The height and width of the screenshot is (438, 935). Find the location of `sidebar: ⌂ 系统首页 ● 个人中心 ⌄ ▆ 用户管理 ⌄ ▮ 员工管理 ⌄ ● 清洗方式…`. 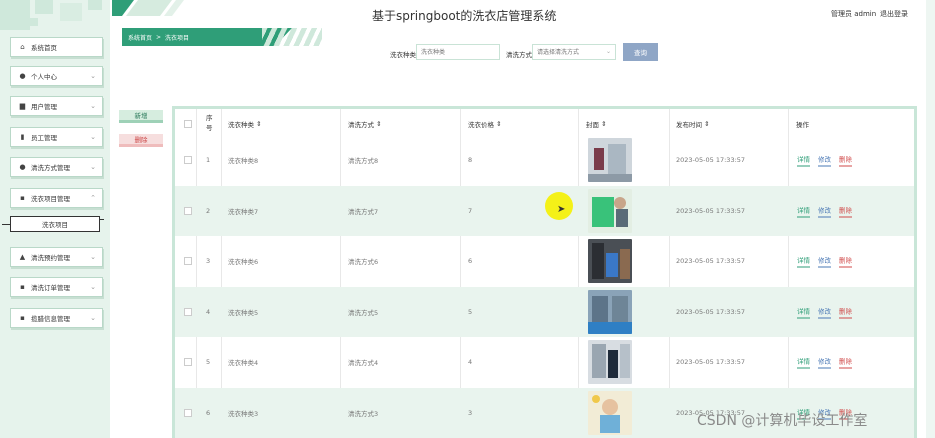

sidebar: ⌂ 系统首页 ● 个人中心 ⌄ ▆ 用户管理 ⌄ ▮ 员工管理 ⌄ ● 清洗方式… is located at coordinates (55, 219).